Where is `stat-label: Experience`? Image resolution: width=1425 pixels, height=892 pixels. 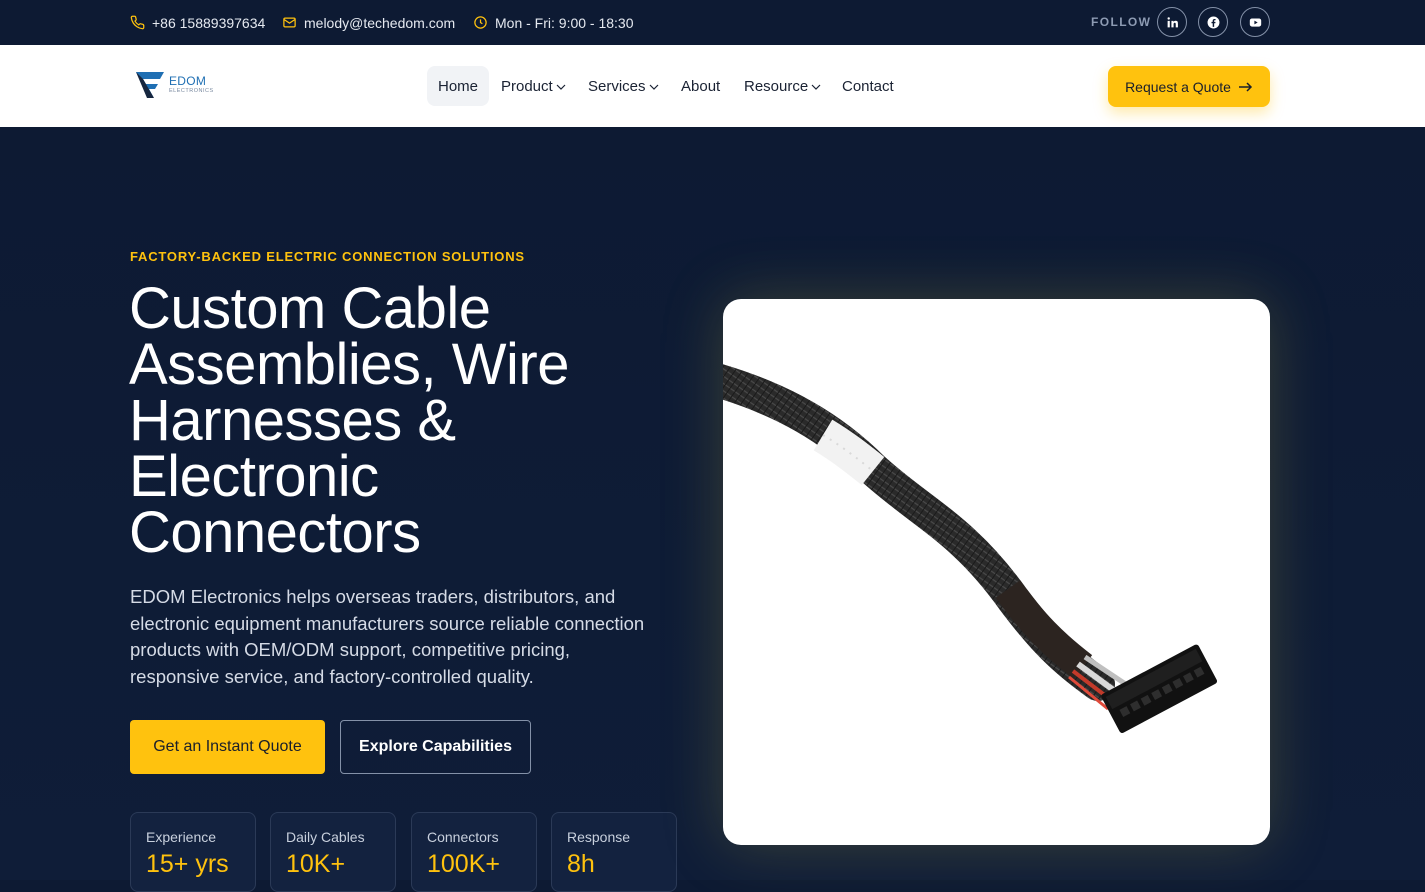 stat-label: Experience is located at coordinates (181, 837).